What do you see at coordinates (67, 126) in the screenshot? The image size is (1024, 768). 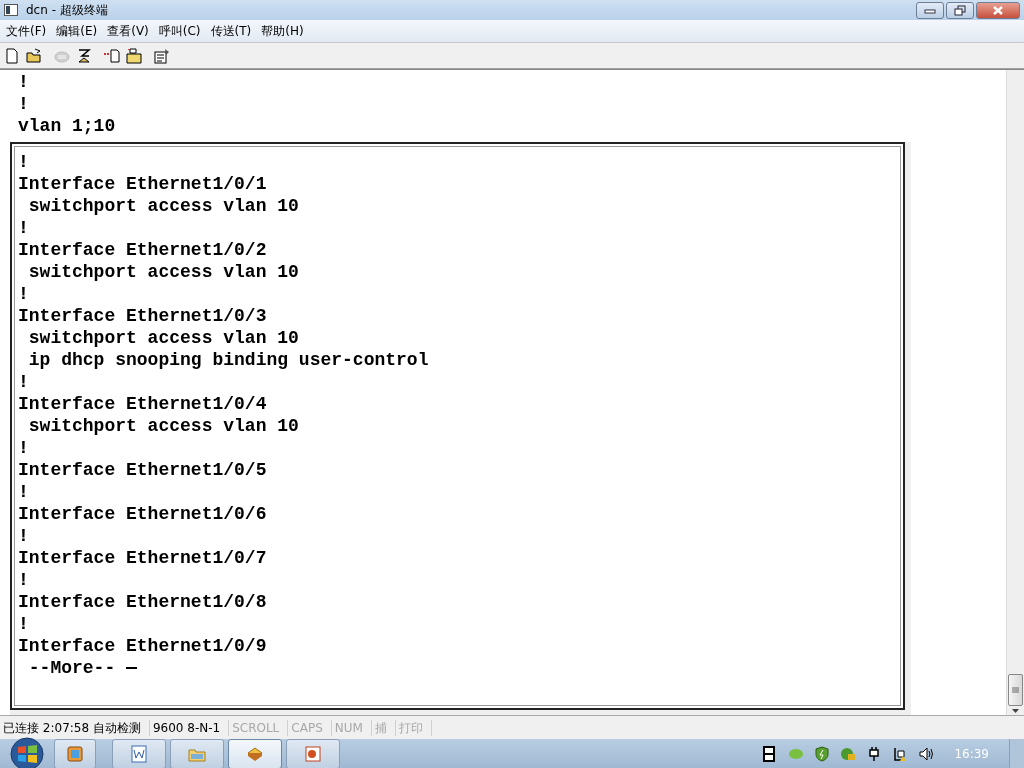 I see `terminal-line: vlan 1;10` at bounding box center [67, 126].